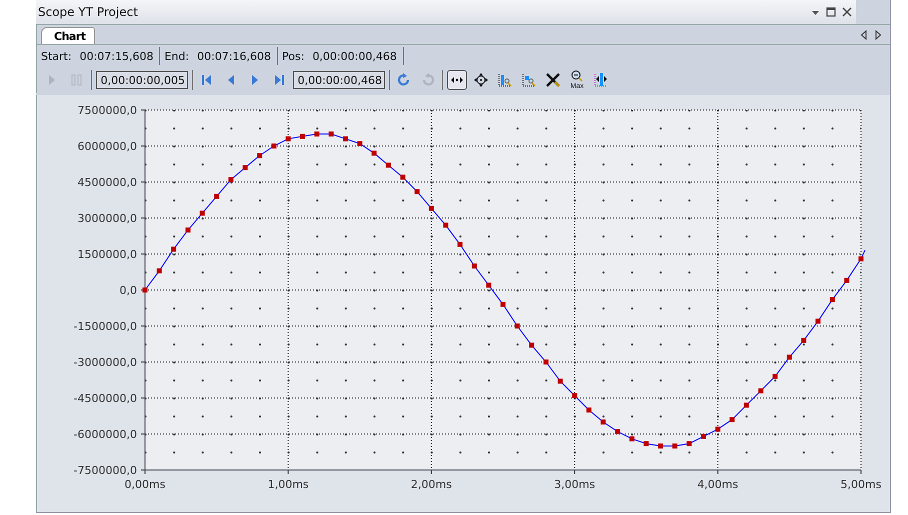  I want to click on info-value: 00:07:15,608, so click(117, 56).